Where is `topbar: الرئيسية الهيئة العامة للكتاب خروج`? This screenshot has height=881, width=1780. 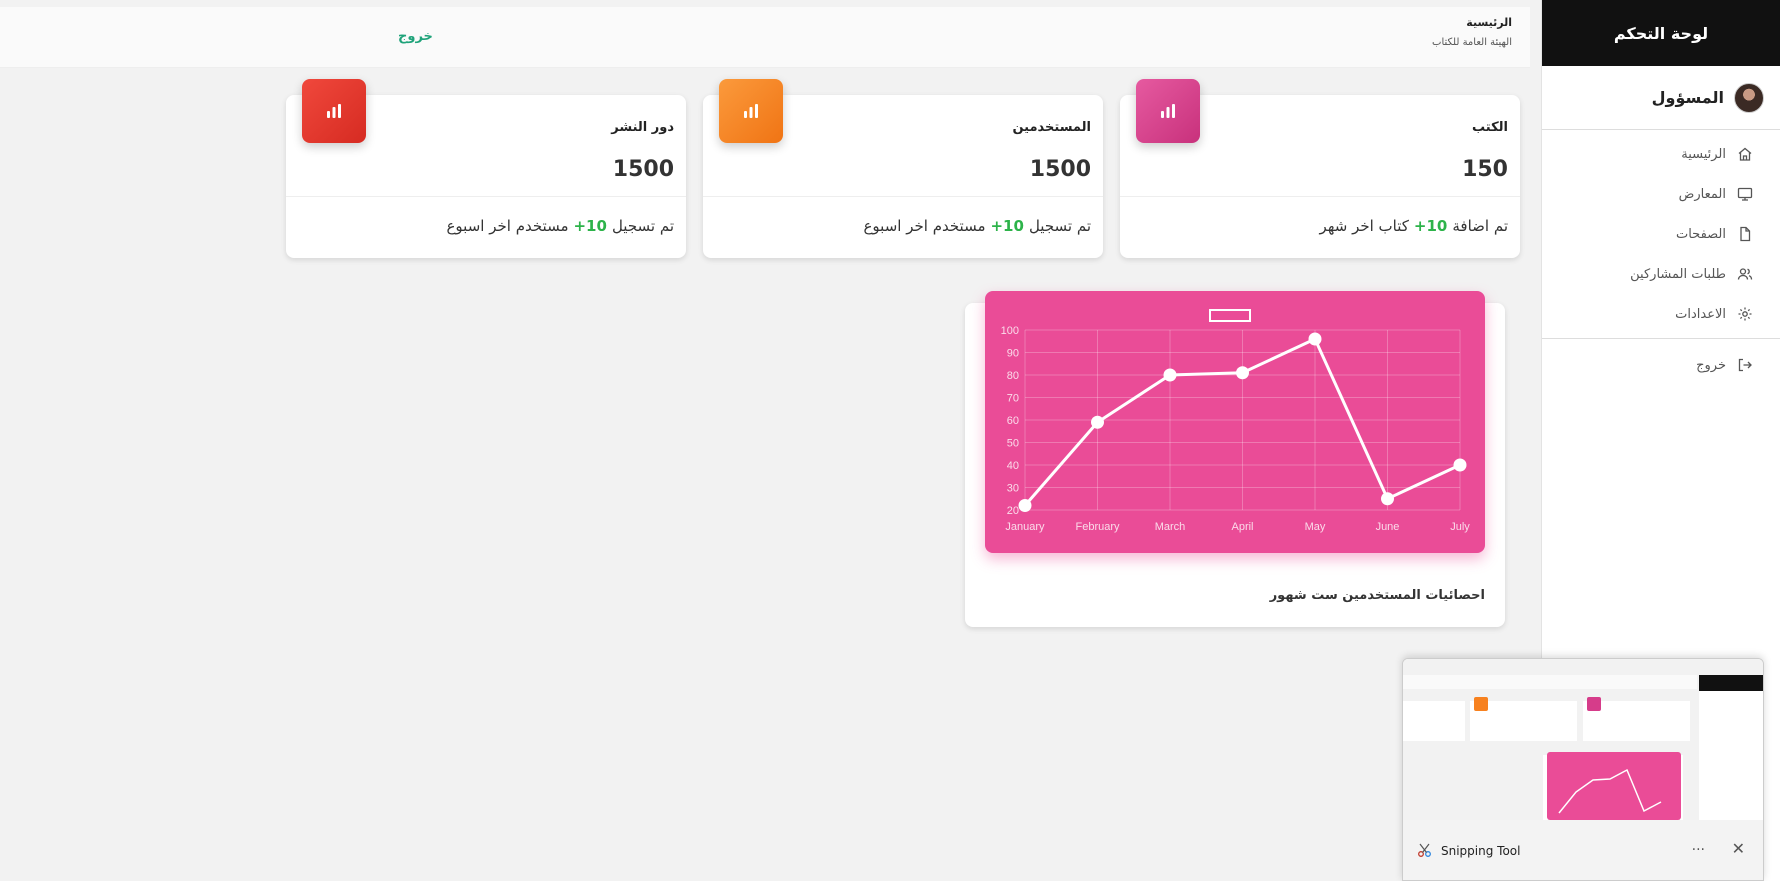 topbar: الرئيسية الهيئة العامة للكتاب خروج is located at coordinates (765, 37).